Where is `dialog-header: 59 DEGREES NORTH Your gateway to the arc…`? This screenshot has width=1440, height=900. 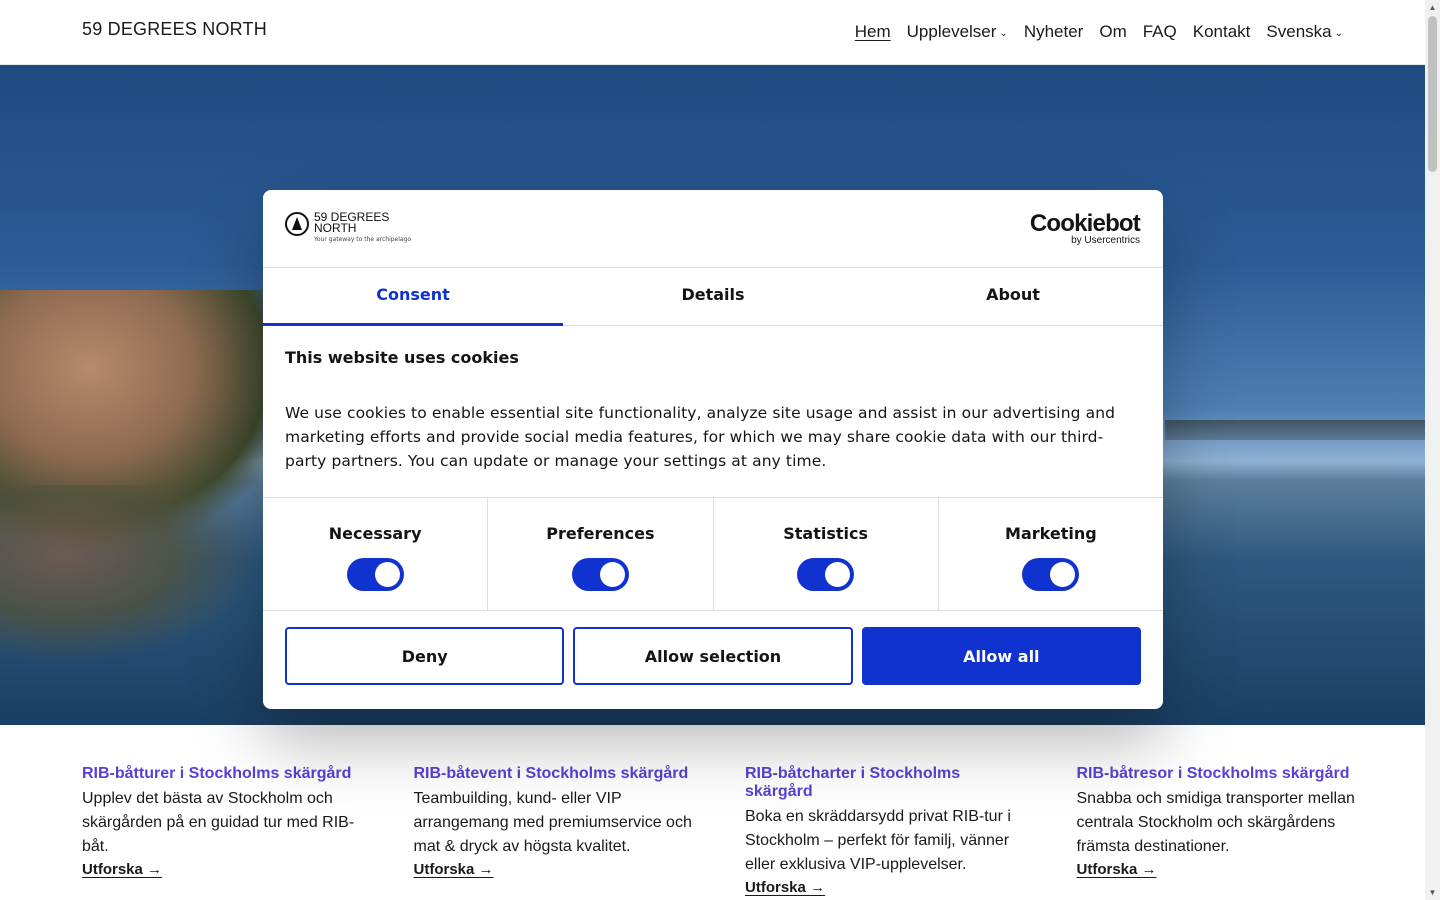
dialog-header: 59 DEGREES NORTH Your gateway to the arc… is located at coordinates (713, 229).